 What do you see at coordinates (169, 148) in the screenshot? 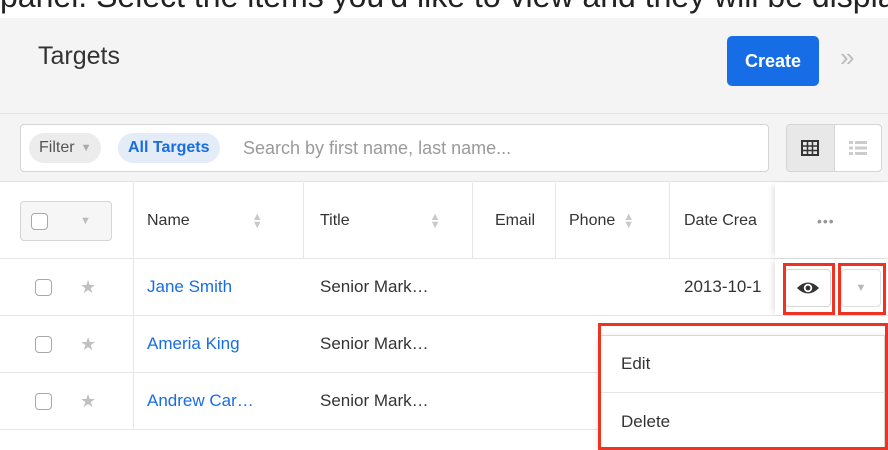
I see `module-filter-pill: All Targets` at bounding box center [169, 148].